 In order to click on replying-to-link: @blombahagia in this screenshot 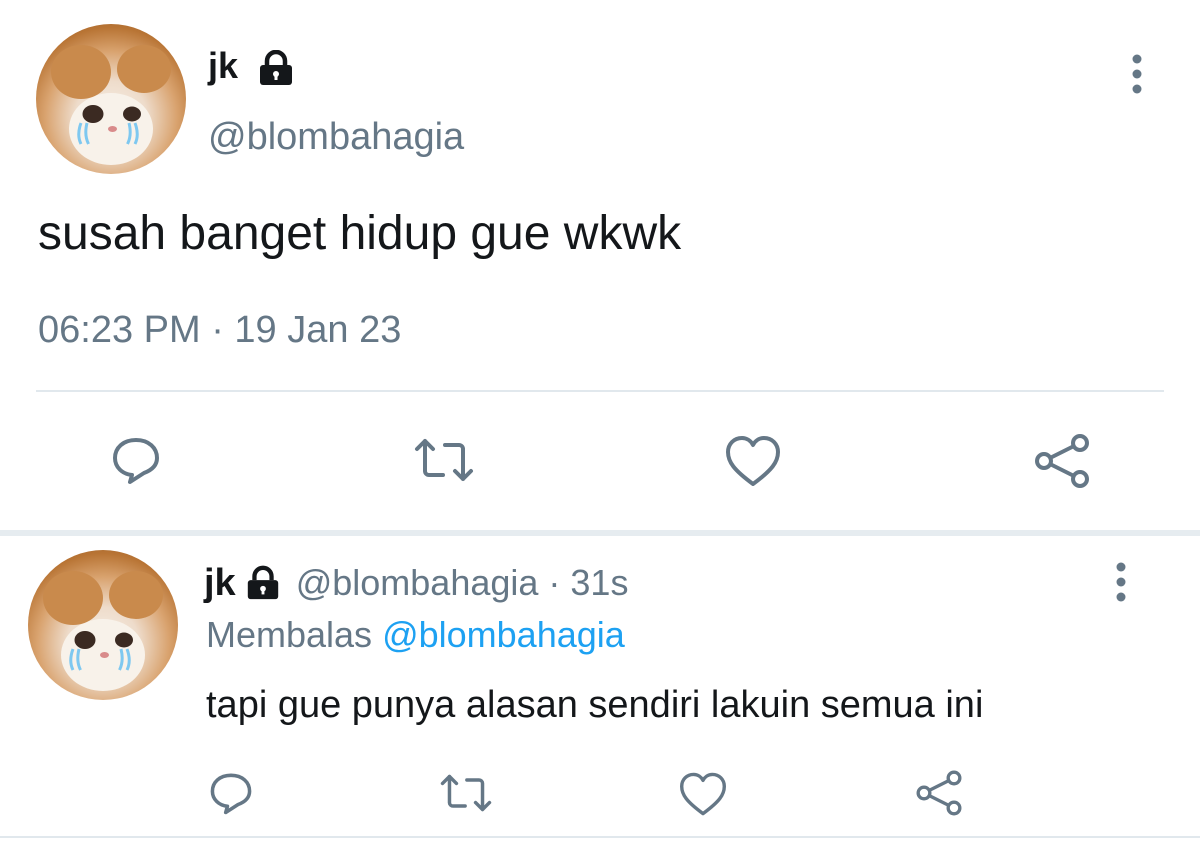, I will do `click(503, 634)`.